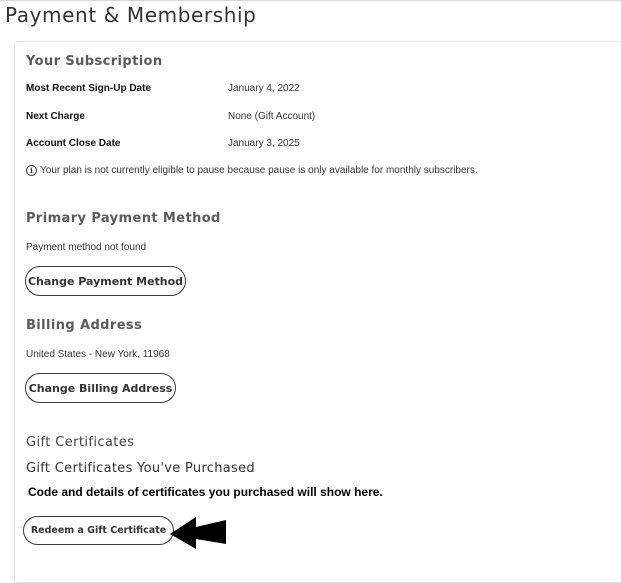 The image size is (621, 583). What do you see at coordinates (105, 281) in the screenshot?
I see `change-payment-method-button: Change Payment Method` at bounding box center [105, 281].